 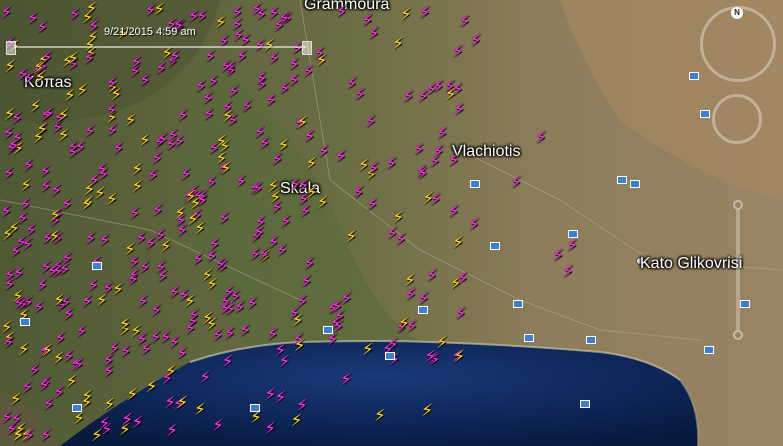 What do you see at coordinates (160, 47) in the screenshot?
I see `time-slider-track` at bounding box center [160, 47].